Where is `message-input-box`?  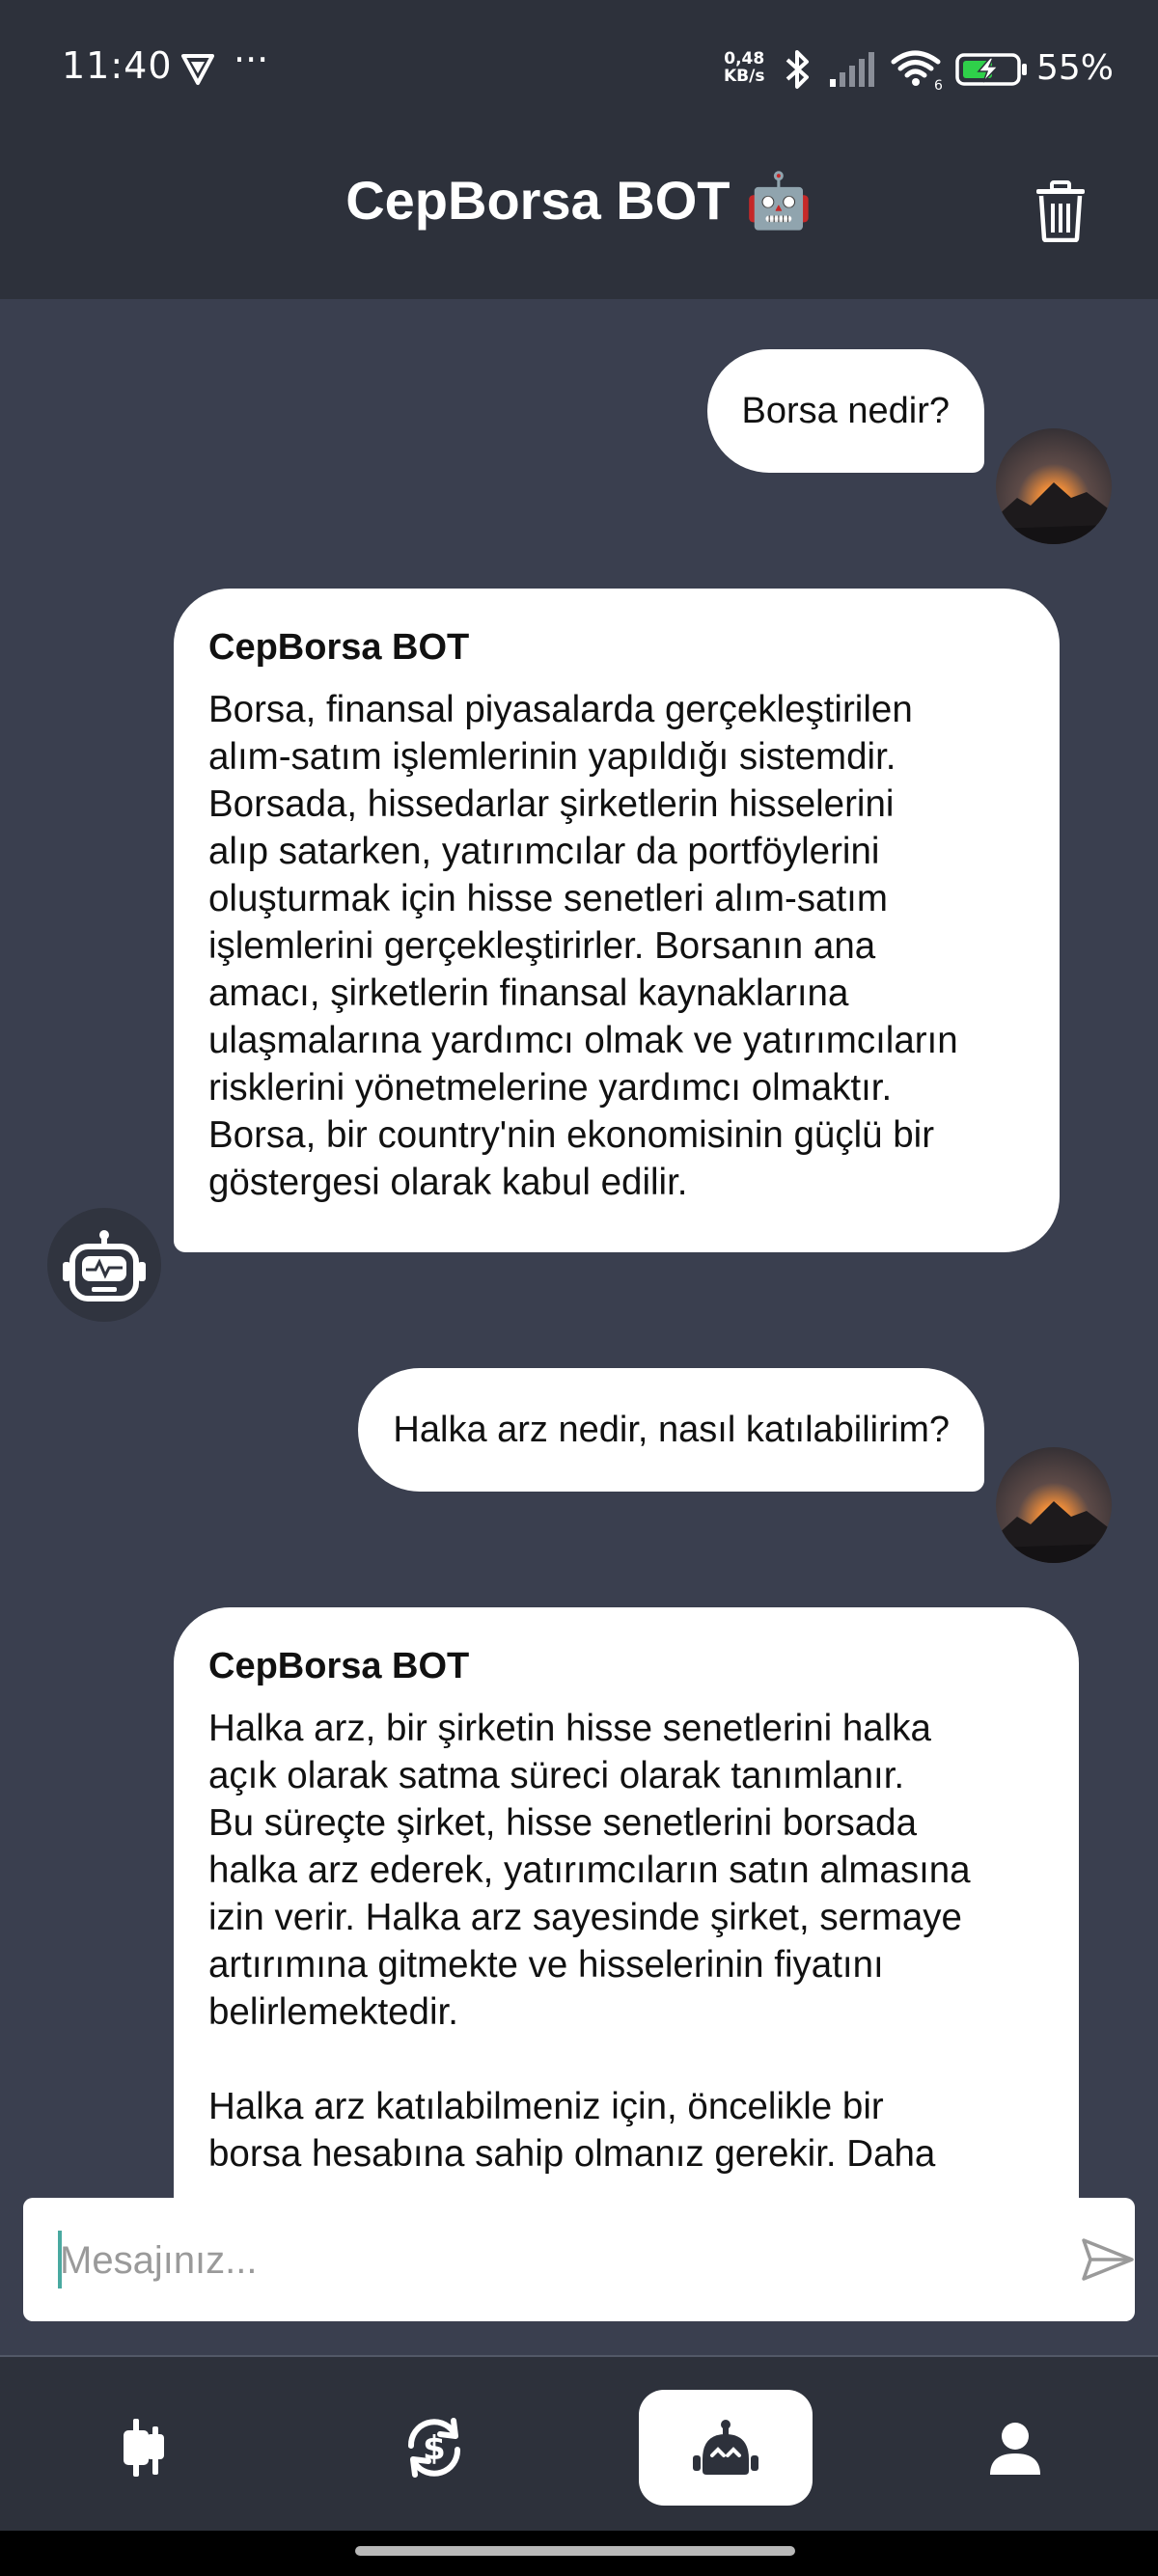
message-input-box is located at coordinates (579, 2260).